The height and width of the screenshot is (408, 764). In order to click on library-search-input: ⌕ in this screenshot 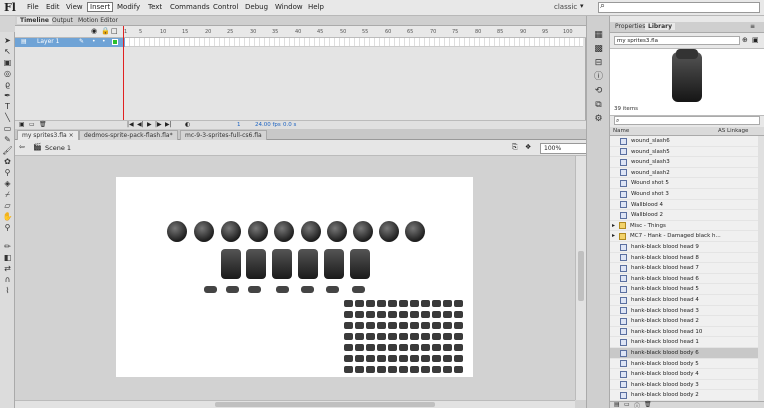, I will do `click(687, 120)`.